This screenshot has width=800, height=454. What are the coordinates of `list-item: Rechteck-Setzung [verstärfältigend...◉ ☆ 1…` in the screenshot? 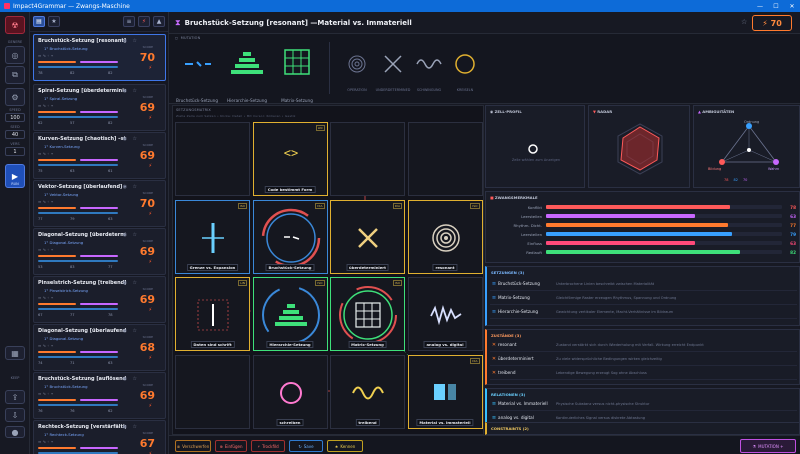 It's located at (99, 437).